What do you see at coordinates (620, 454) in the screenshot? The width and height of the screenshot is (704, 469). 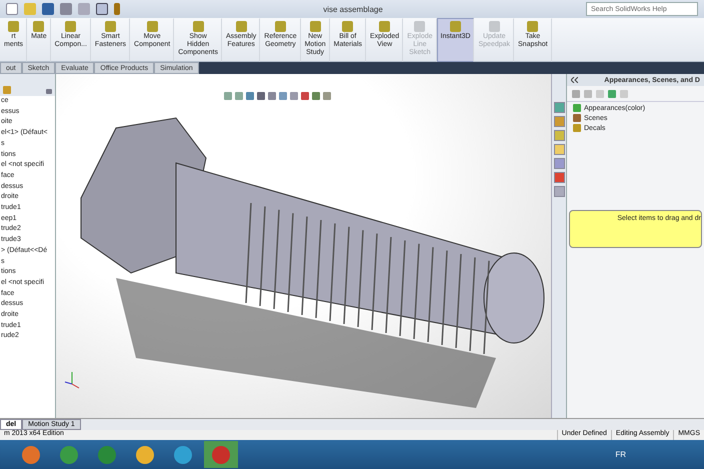 I see `language-indicator: FR` at bounding box center [620, 454].